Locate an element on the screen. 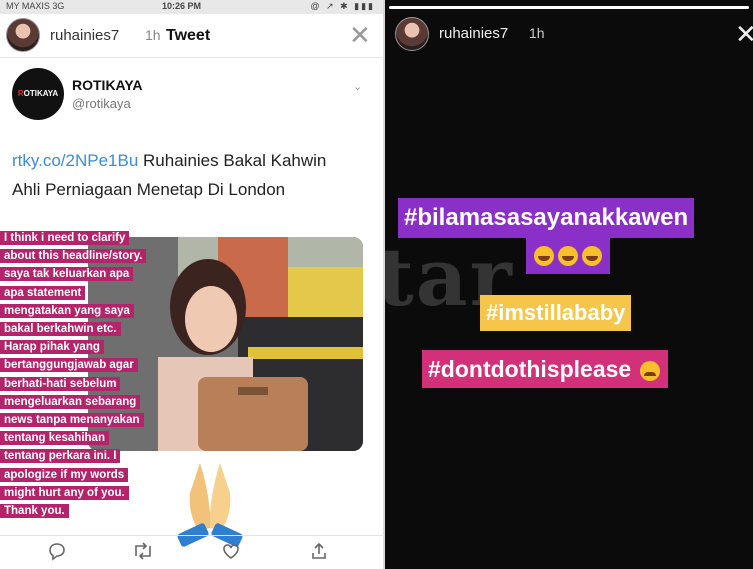 Image resolution: width=753 pixels, height=569 pixels. clock: 10:26 PM is located at coordinates (182, 6).